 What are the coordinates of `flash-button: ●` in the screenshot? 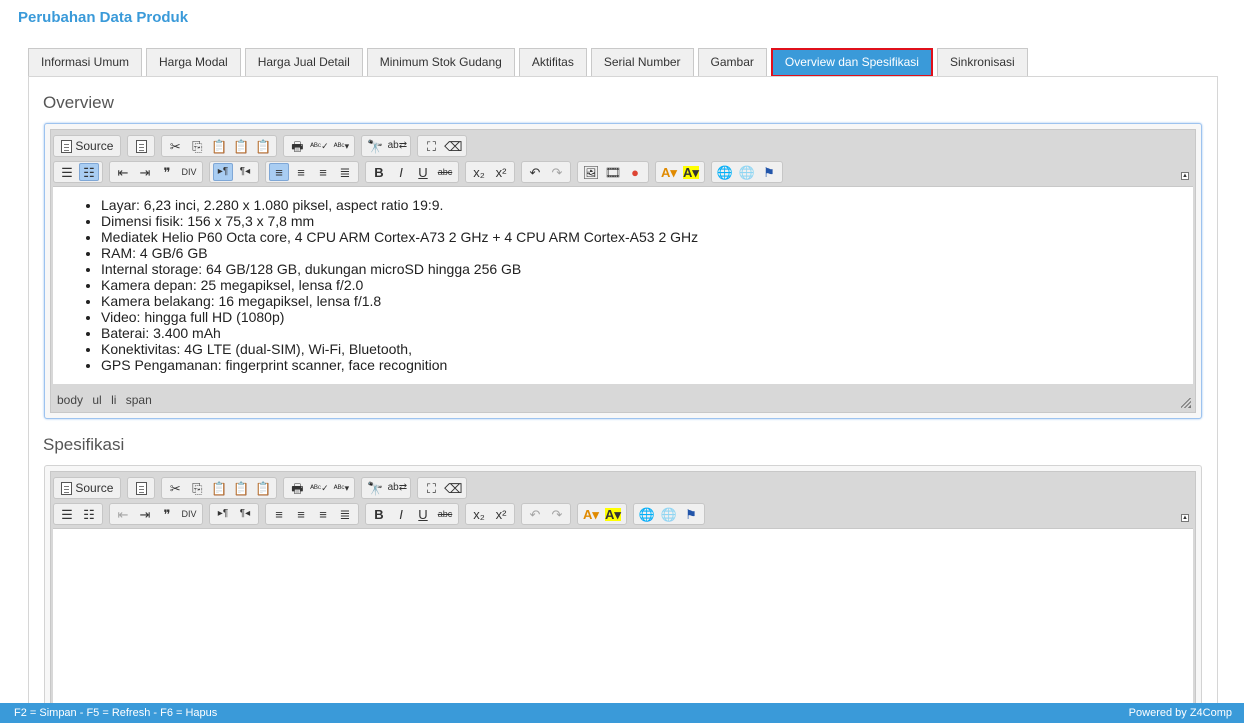 It's located at (635, 172).